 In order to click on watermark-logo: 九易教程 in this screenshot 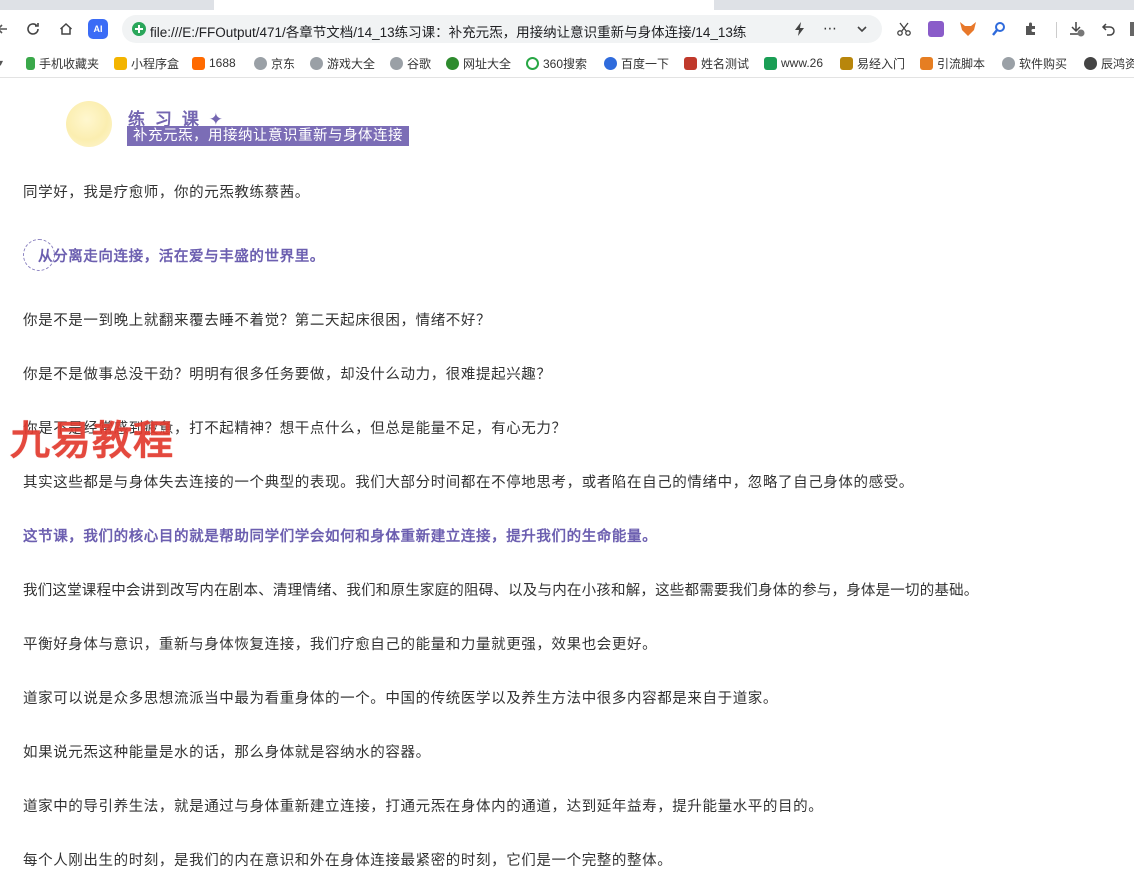, I will do `click(92, 441)`.